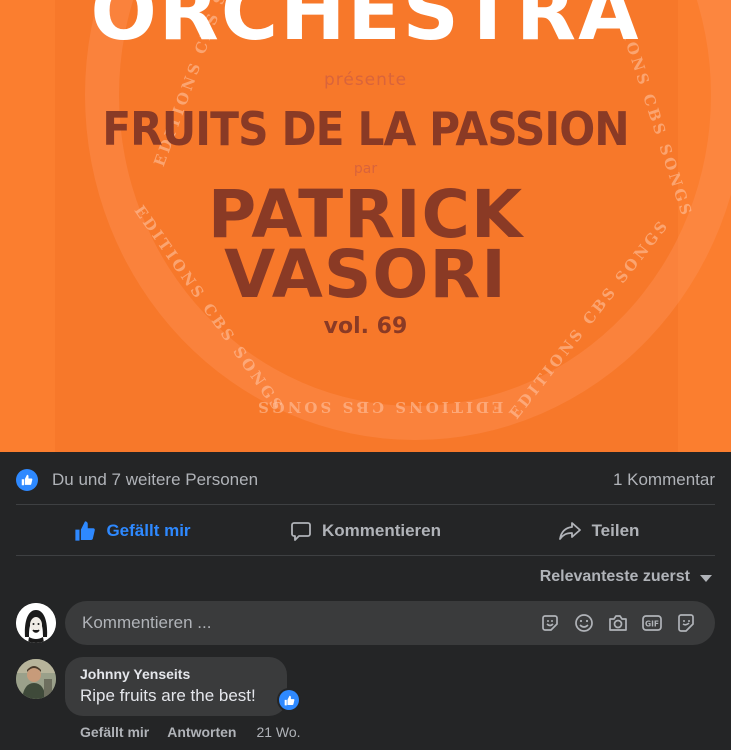 This screenshot has height=750, width=731. What do you see at coordinates (148, 530) in the screenshot?
I see `like-button-label: Gefällt mir` at bounding box center [148, 530].